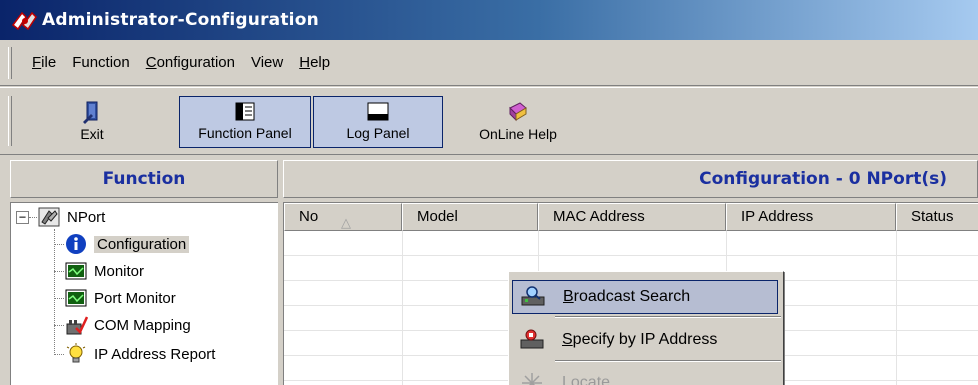 The width and height of the screenshot is (978, 385). Describe the element at coordinates (155, 354) in the screenshot. I see `tree-item-ip-address-report-label: IP Address Report` at that location.